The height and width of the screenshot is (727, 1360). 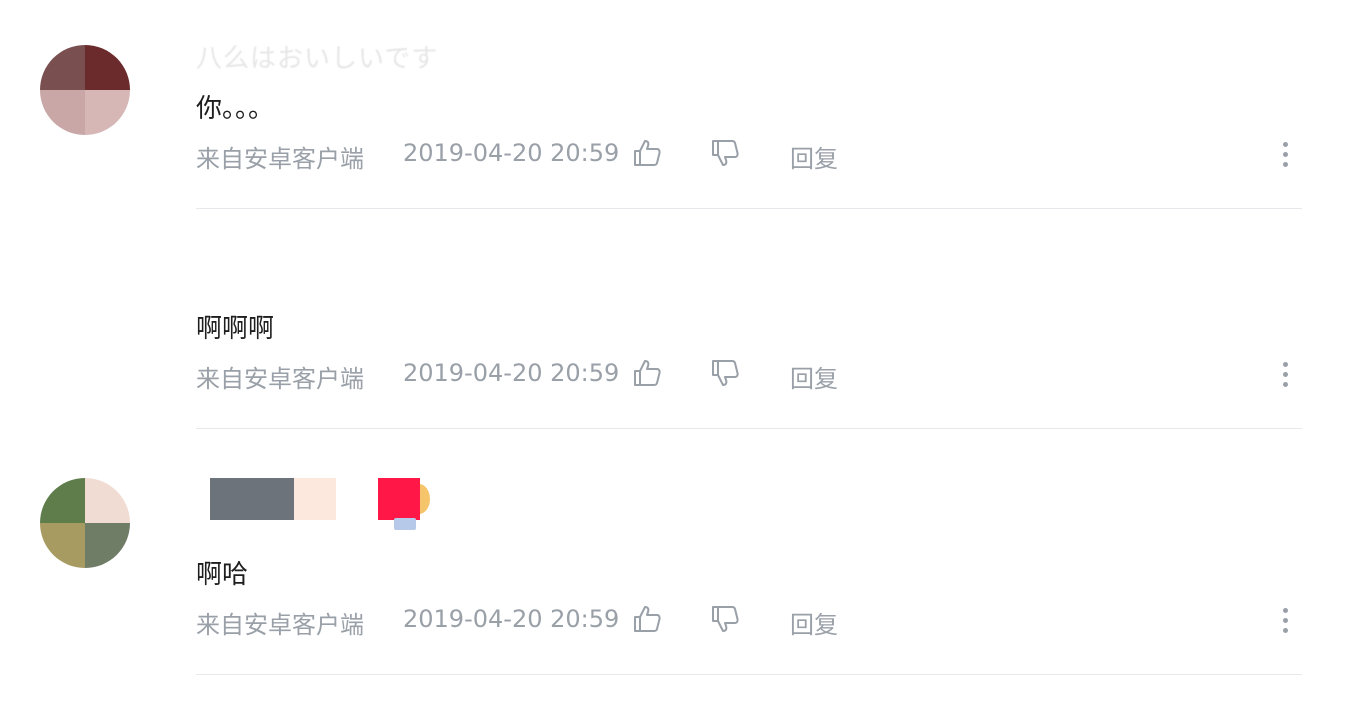 I want to click on user-badge-icon, so click(x=406, y=506).